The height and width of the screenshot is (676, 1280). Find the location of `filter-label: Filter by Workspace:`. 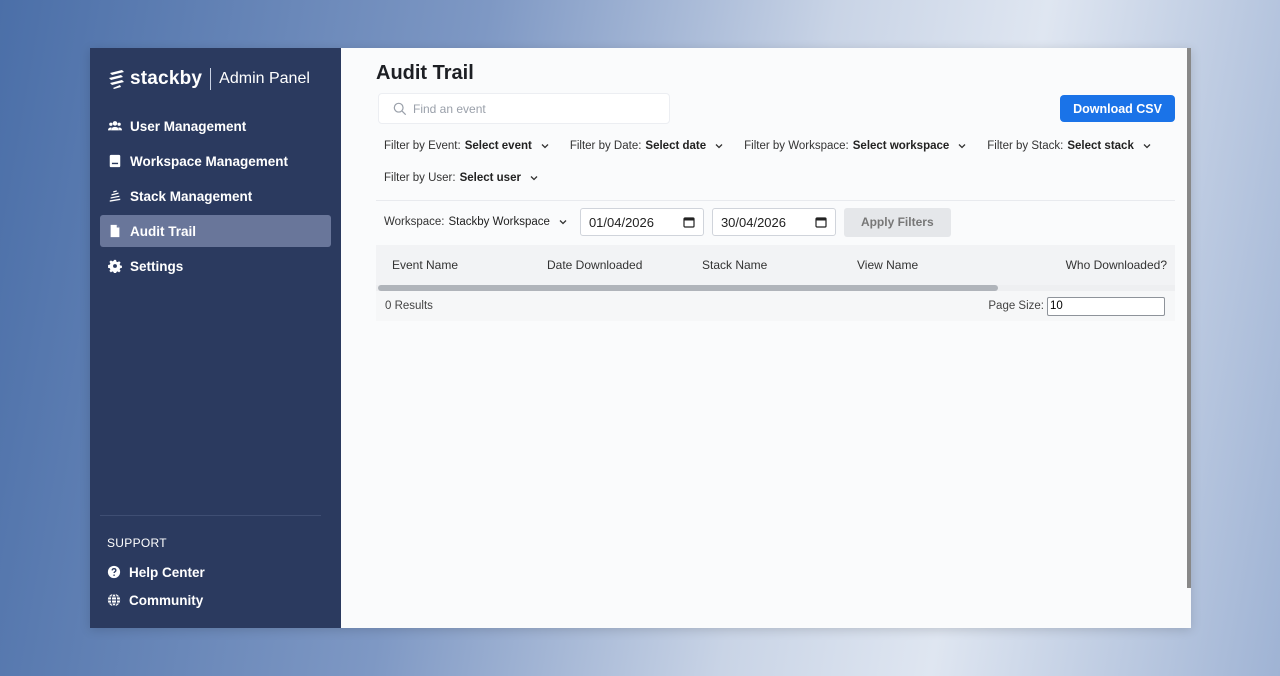

filter-label: Filter by Workspace: is located at coordinates (796, 146).